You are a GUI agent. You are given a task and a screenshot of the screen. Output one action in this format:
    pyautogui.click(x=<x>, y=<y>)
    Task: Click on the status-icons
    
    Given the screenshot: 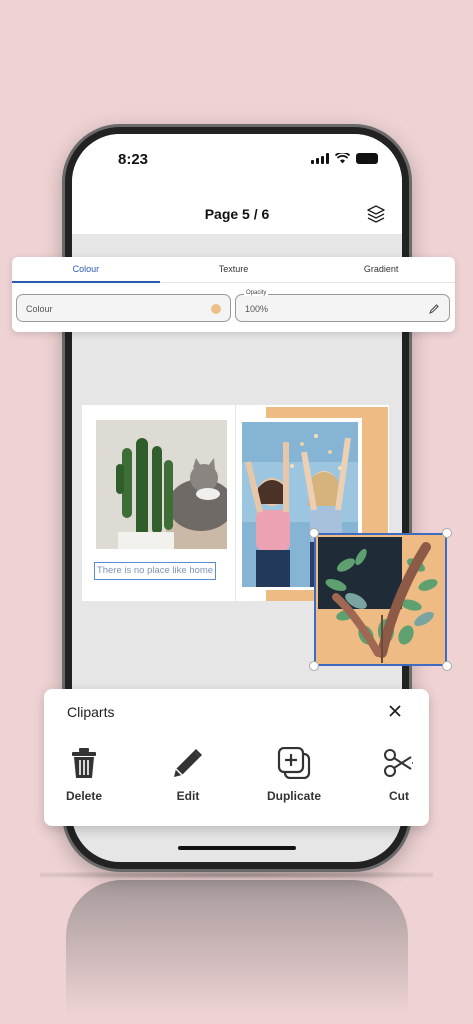 What is the action you would take?
    pyautogui.click(x=344, y=158)
    